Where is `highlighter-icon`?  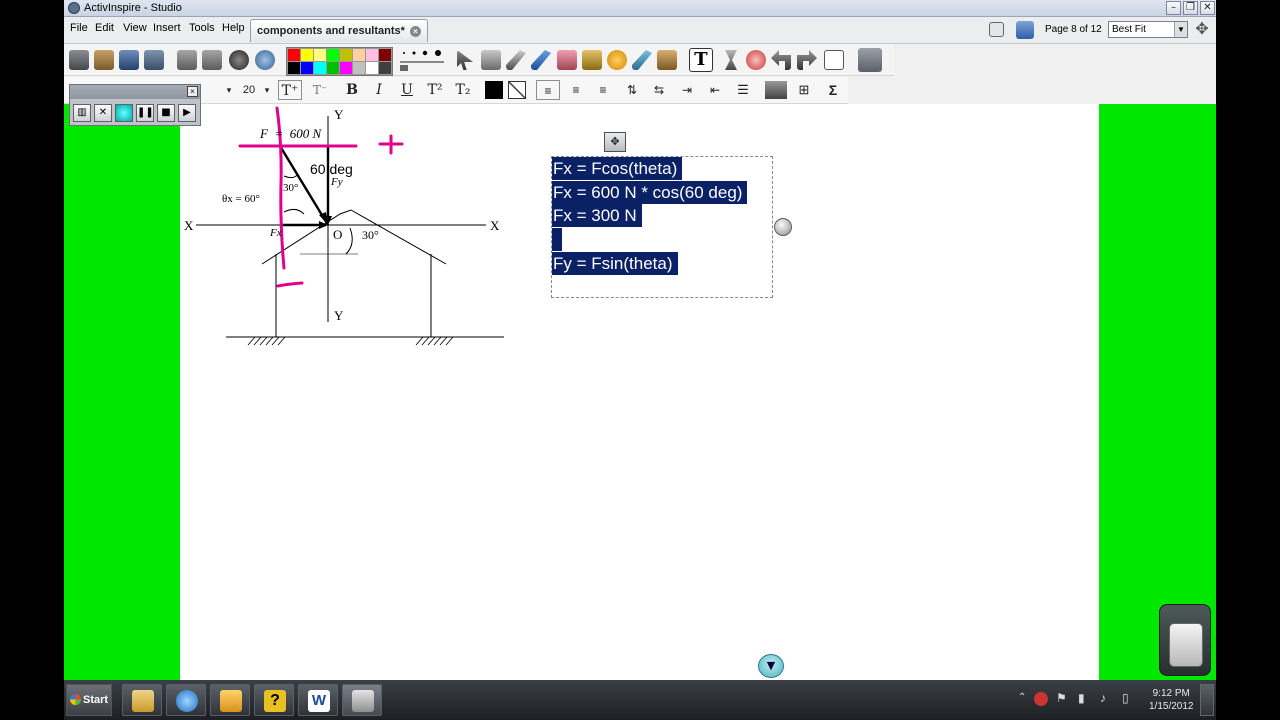 highlighter-icon is located at coordinates (541, 60).